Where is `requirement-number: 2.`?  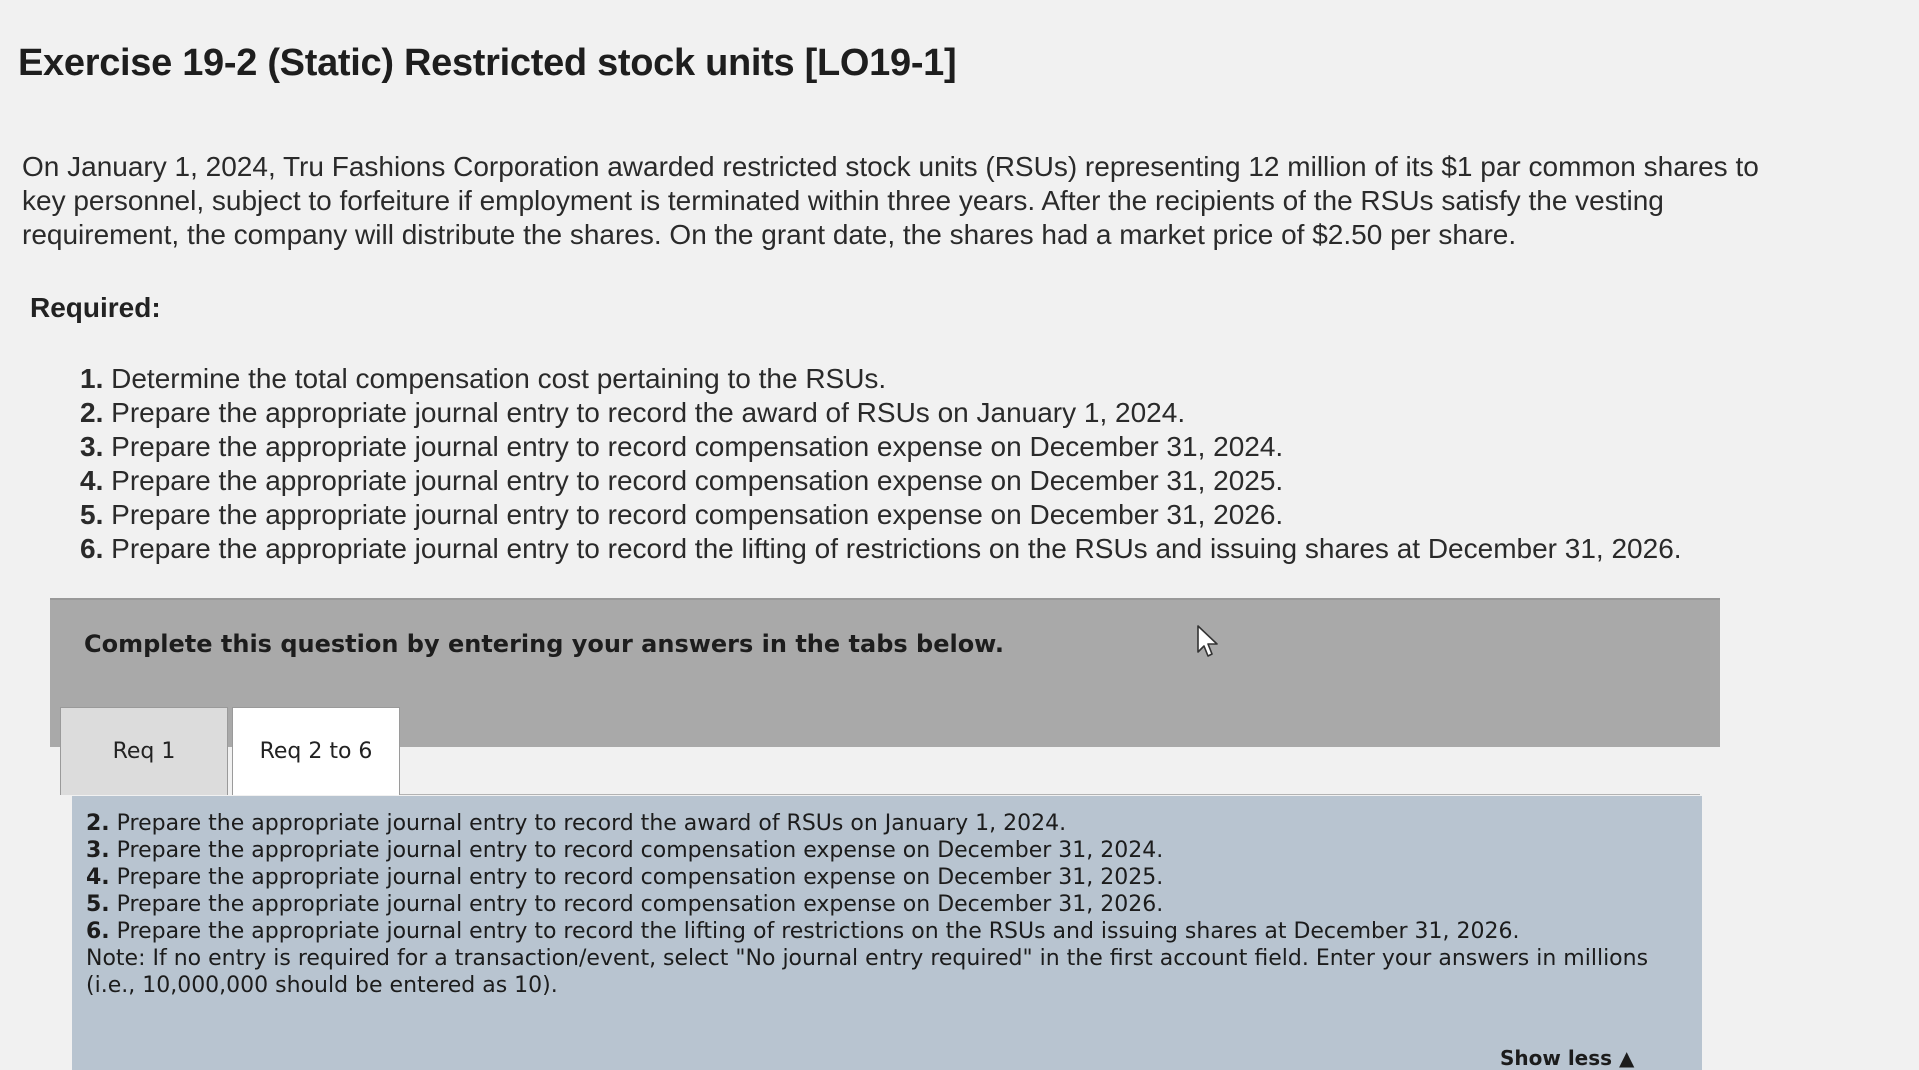
requirement-number: 2. is located at coordinates (92, 412).